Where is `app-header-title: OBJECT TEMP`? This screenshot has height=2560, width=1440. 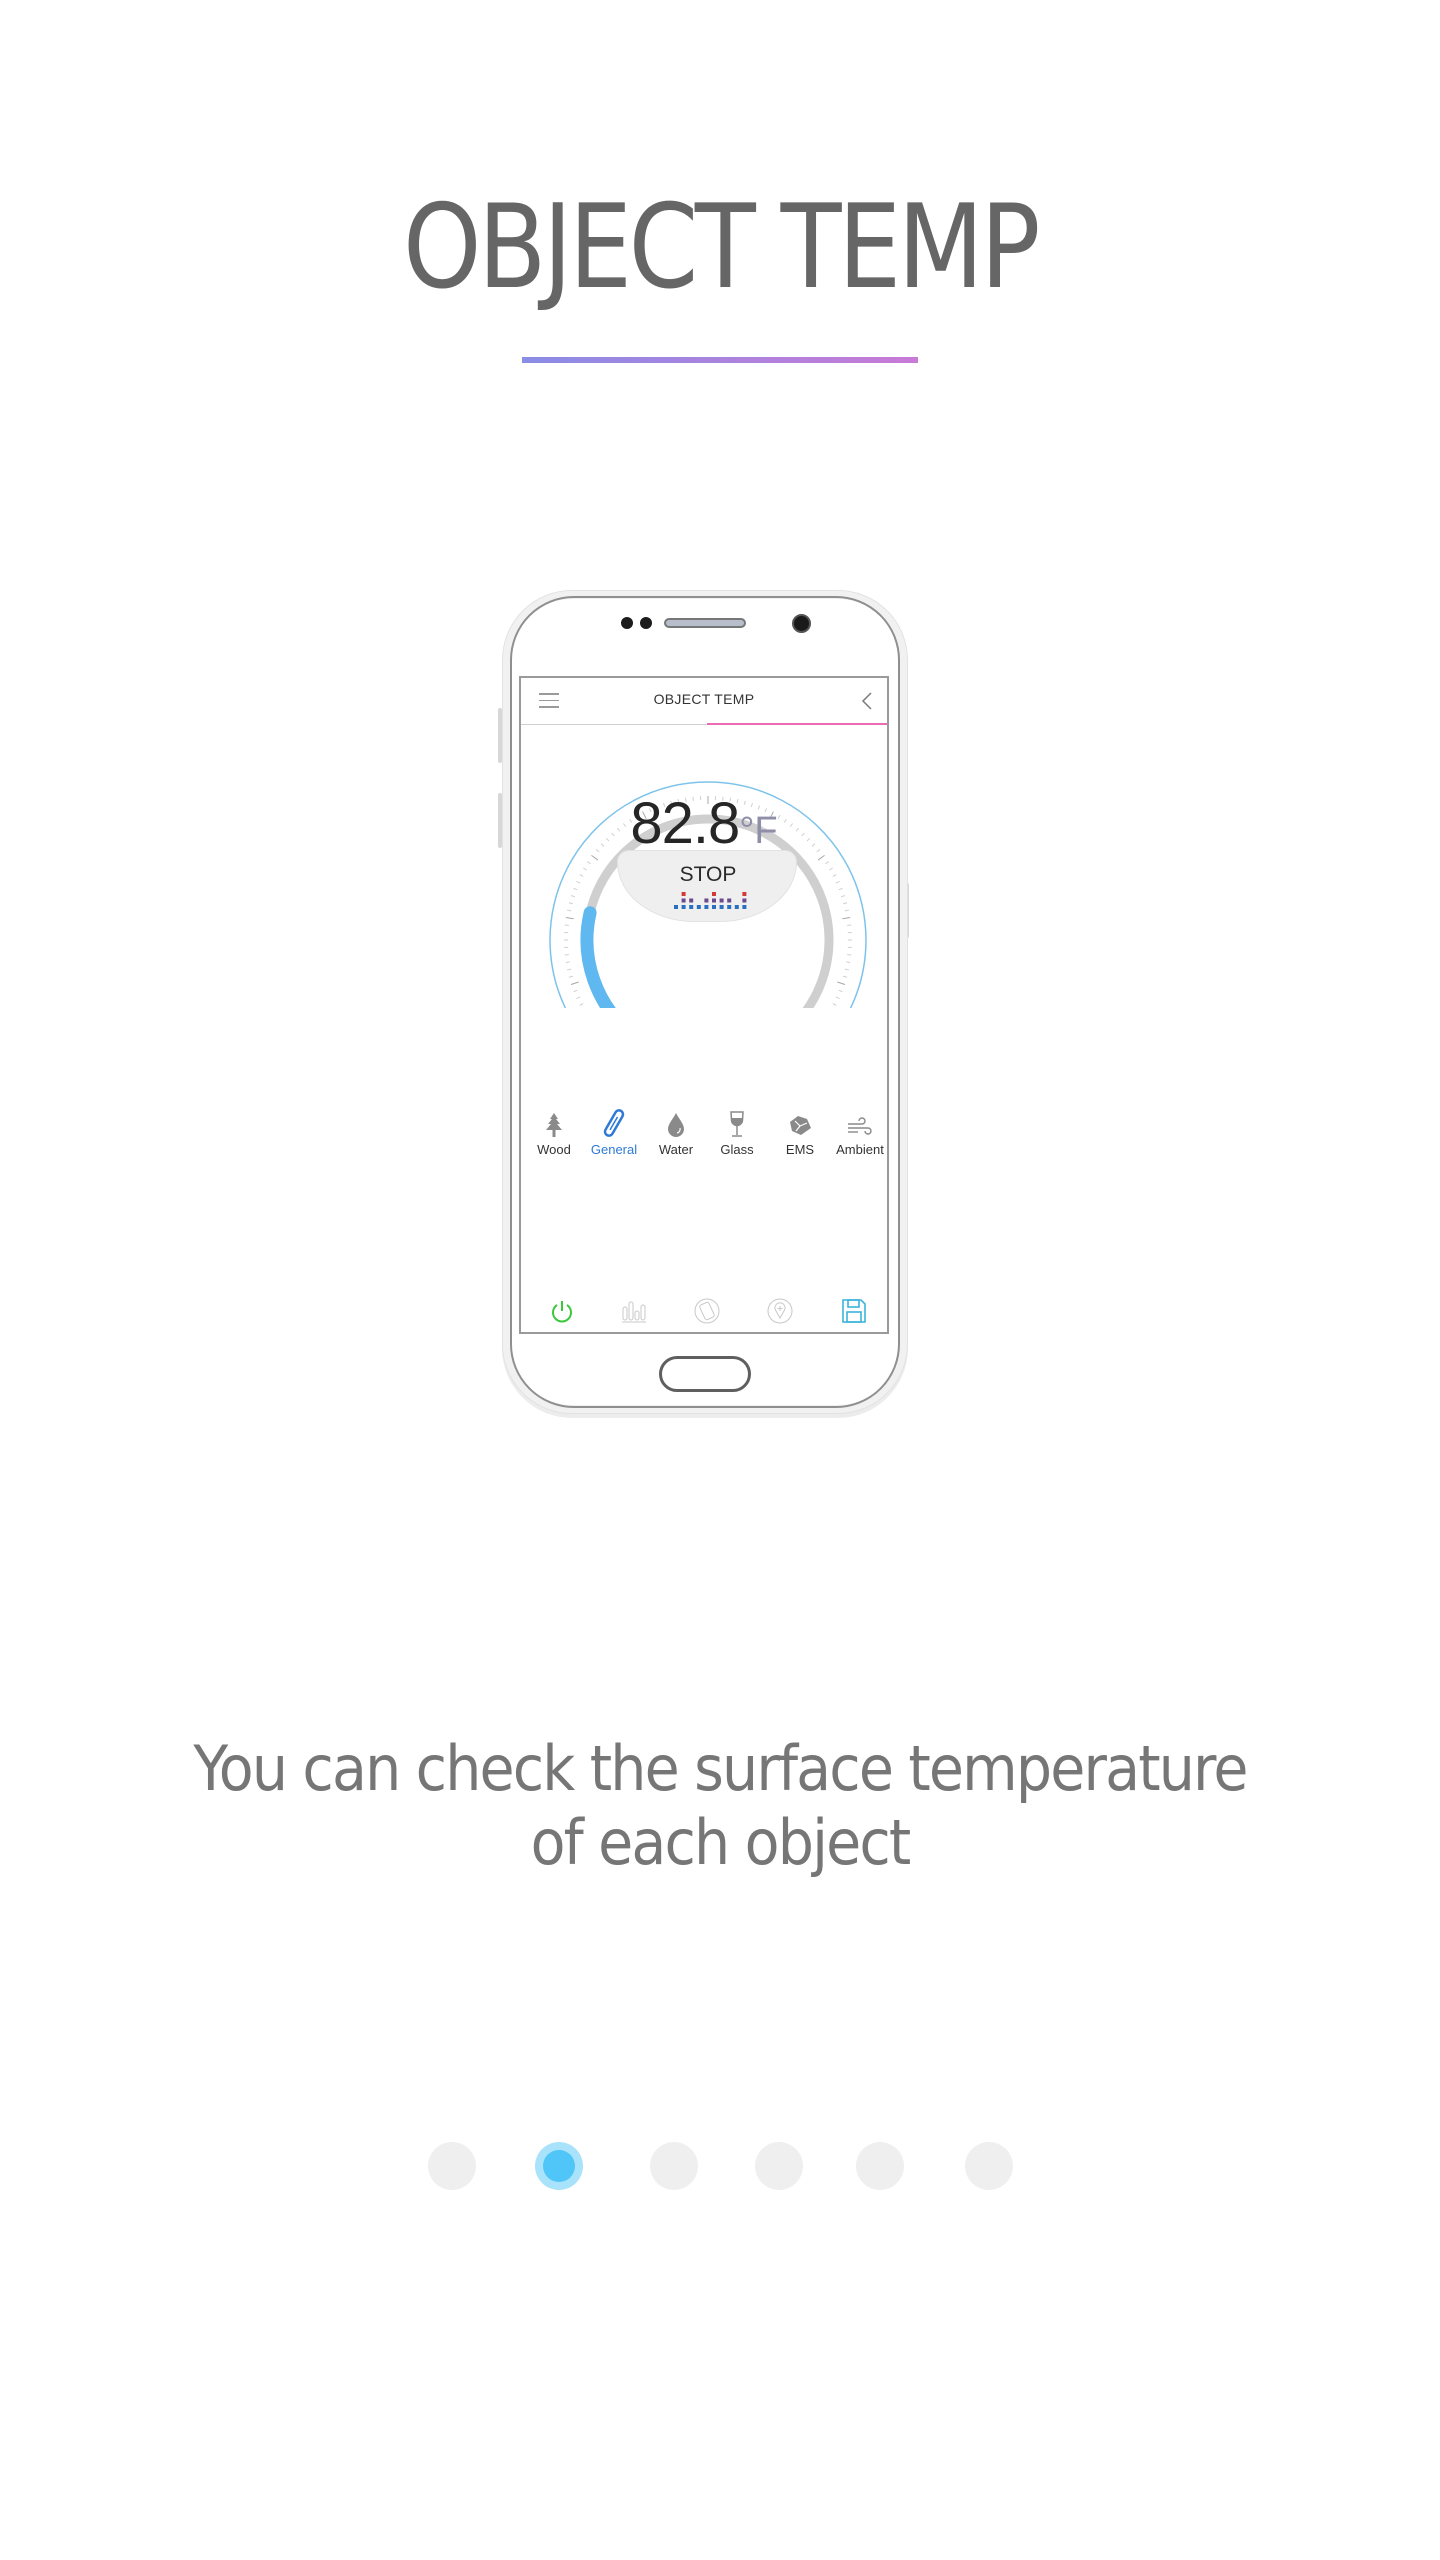 app-header-title: OBJECT TEMP is located at coordinates (704, 699).